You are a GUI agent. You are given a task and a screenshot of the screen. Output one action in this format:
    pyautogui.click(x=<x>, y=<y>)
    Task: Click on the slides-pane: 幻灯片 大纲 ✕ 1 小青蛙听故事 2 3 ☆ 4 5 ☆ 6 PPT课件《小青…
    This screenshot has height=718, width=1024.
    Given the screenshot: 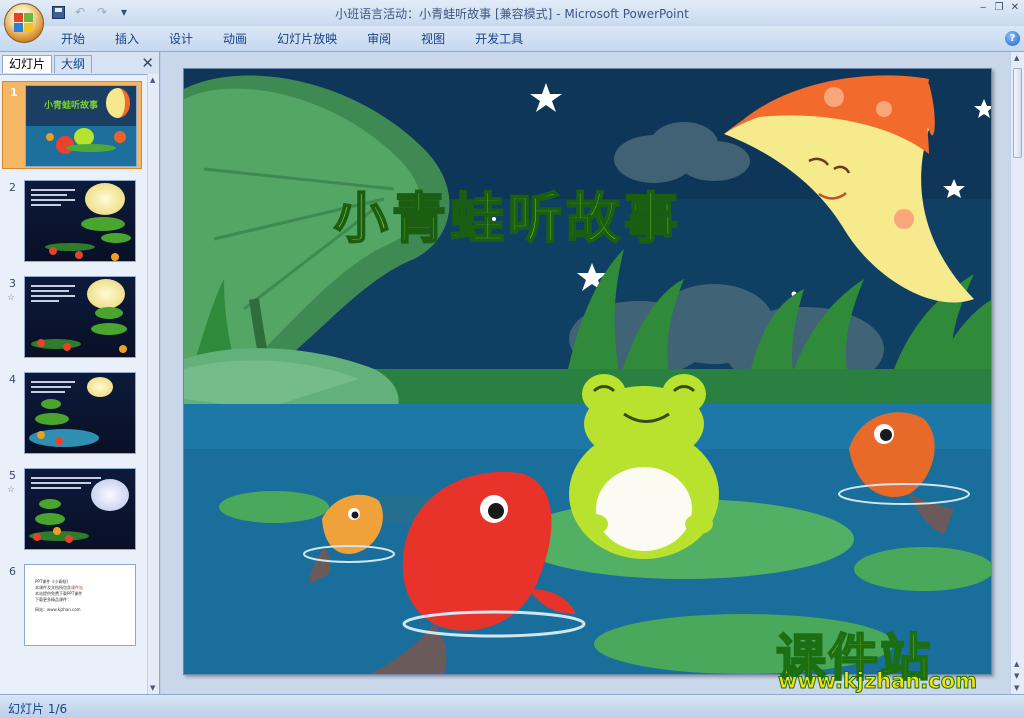 What is the action you would take?
    pyautogui.click(x=80, y=373)
    